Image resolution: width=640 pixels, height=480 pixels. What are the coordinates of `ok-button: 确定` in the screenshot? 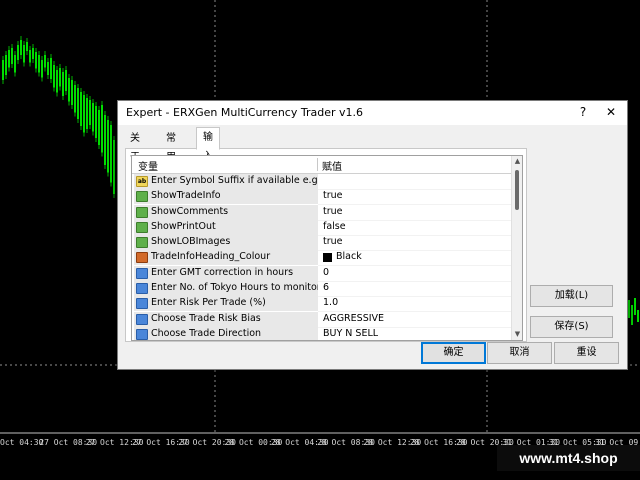 It's located at (453, 353).